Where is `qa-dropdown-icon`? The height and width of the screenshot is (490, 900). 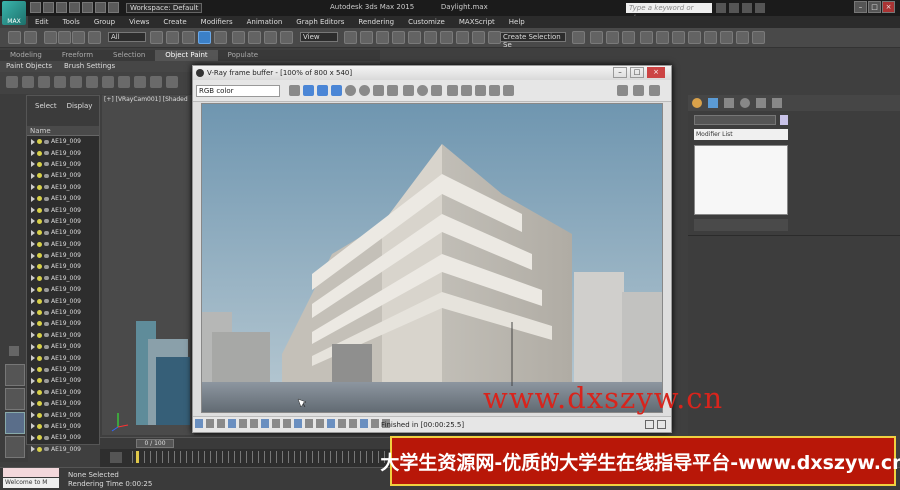
qa-dropdown-icon is located at coordinates (113, 7).